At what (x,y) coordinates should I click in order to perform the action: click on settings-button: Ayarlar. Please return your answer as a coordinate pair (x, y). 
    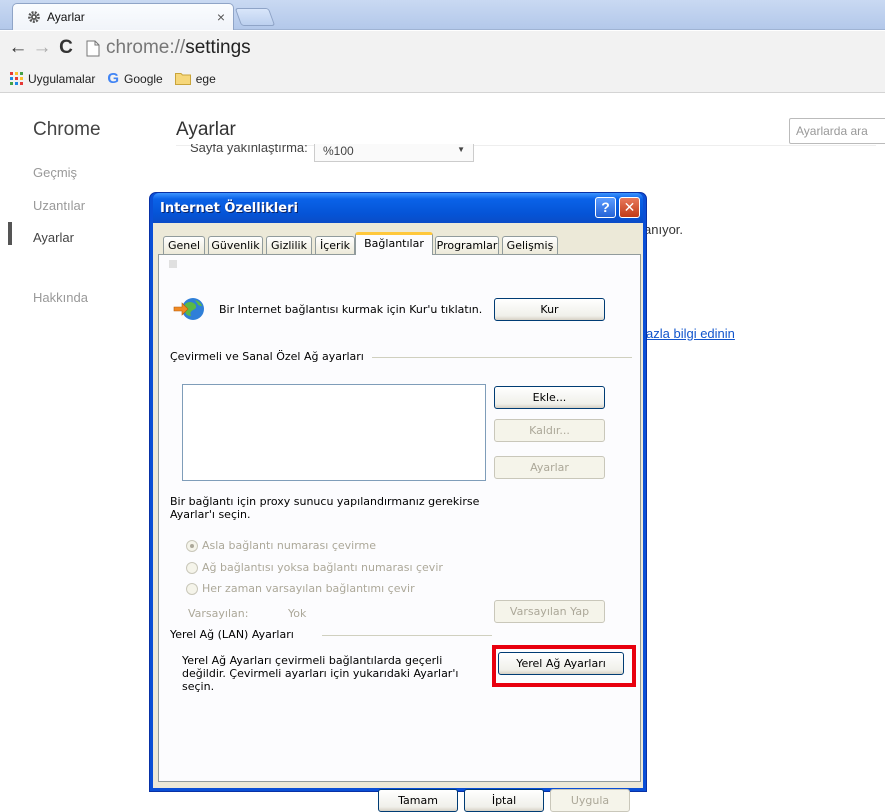
    Looking at the image, I should click on (549, 467).